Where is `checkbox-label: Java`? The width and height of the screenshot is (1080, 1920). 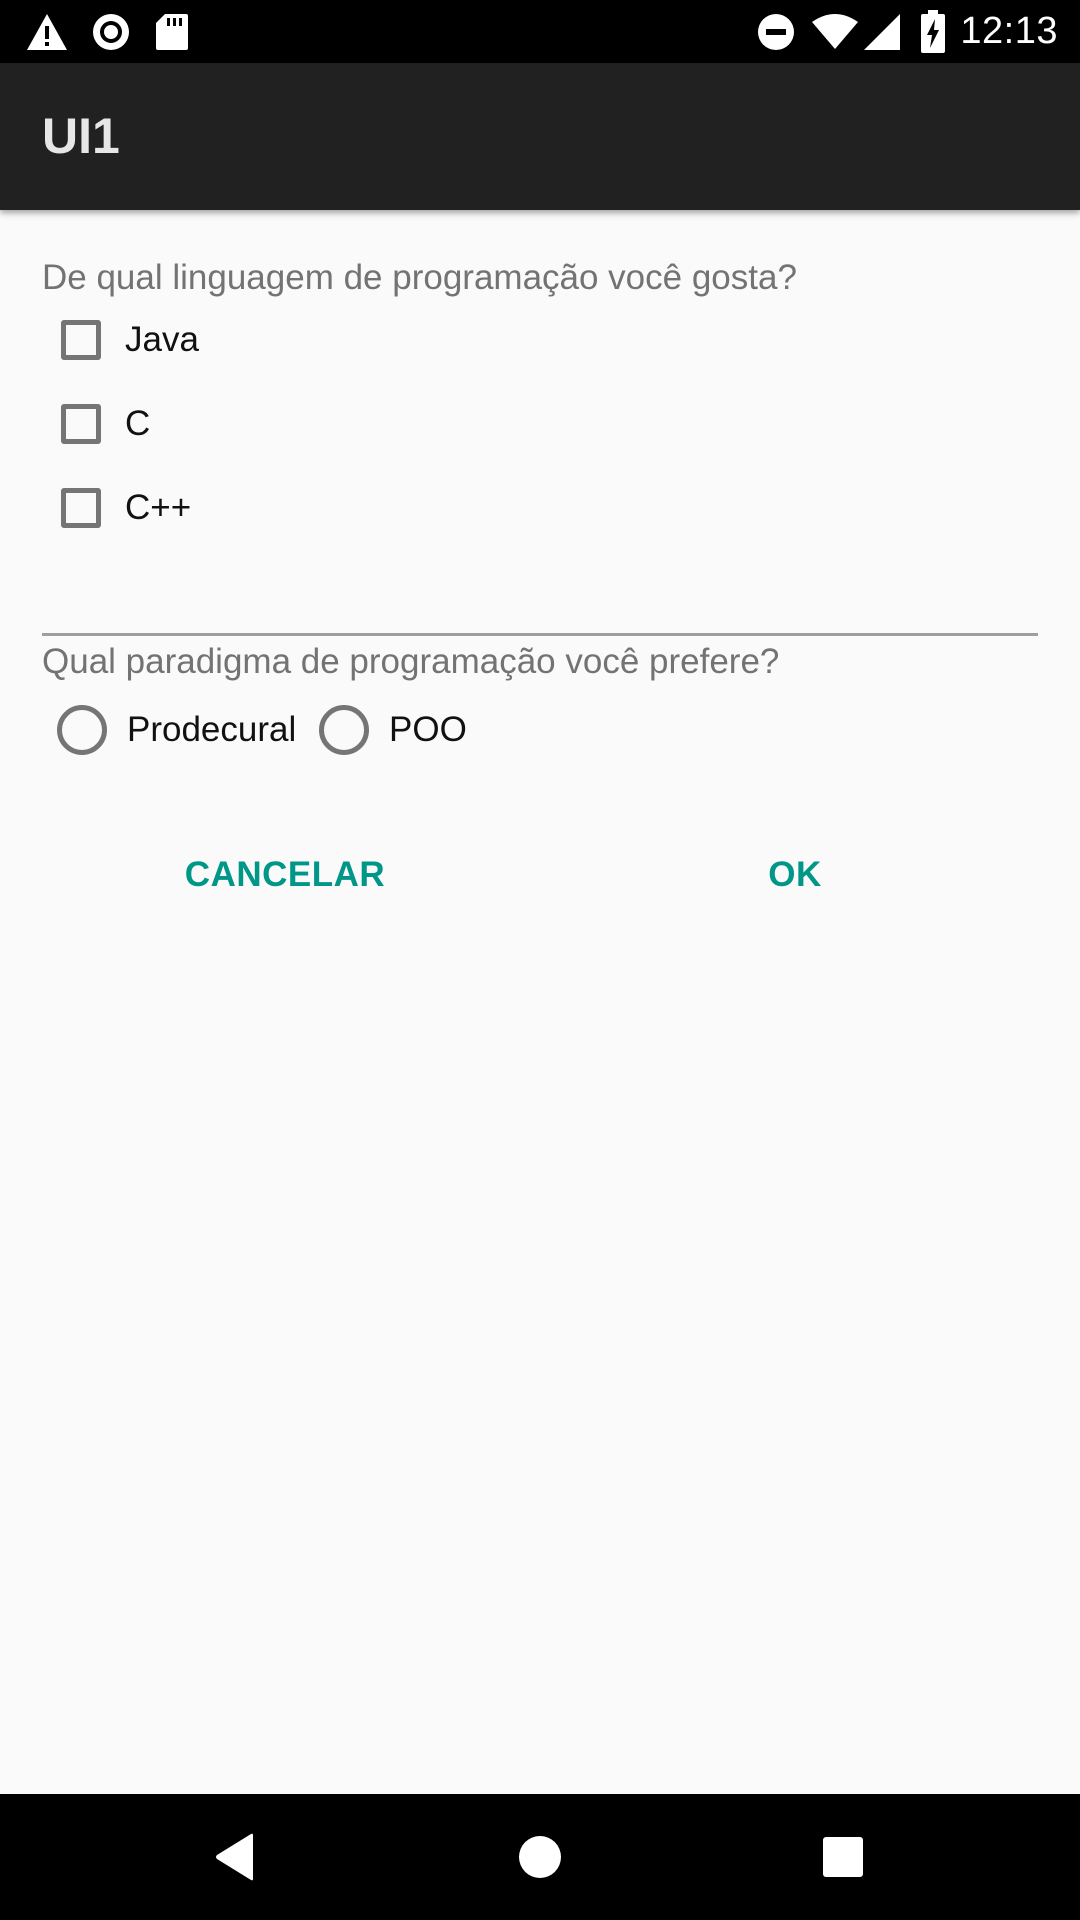
checkbox-label: Java is located at coordinates (162, 339).